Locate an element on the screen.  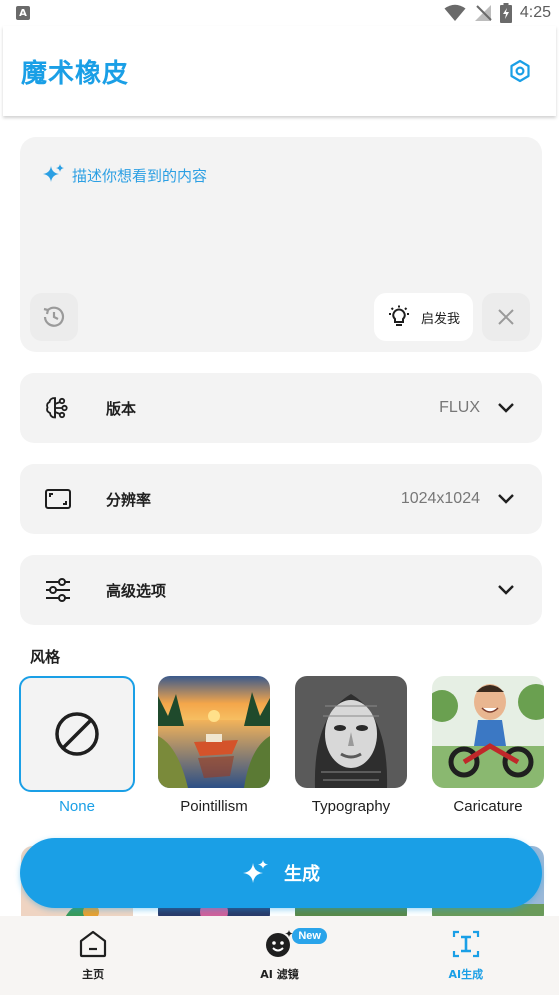
prompt-placeholder: 描述你想看到的内容 is located at coordinates (140, 175).